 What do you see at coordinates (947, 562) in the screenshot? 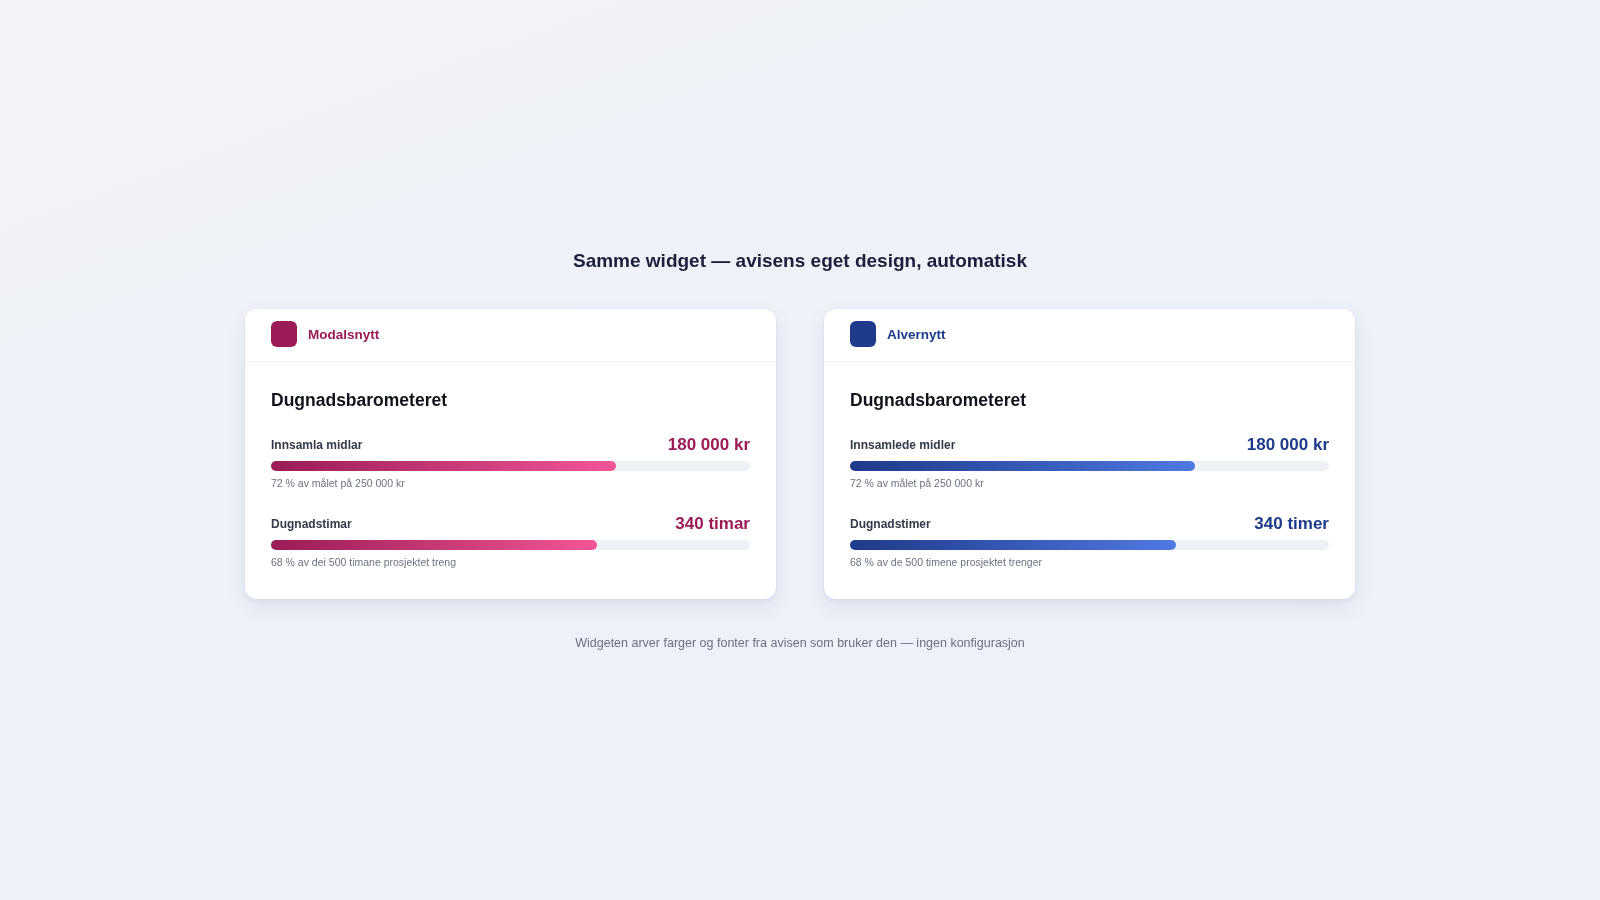
I see `metric-caption: 68 % av de 500 timene prosjektet trenger` at bounding box center [947, 562].